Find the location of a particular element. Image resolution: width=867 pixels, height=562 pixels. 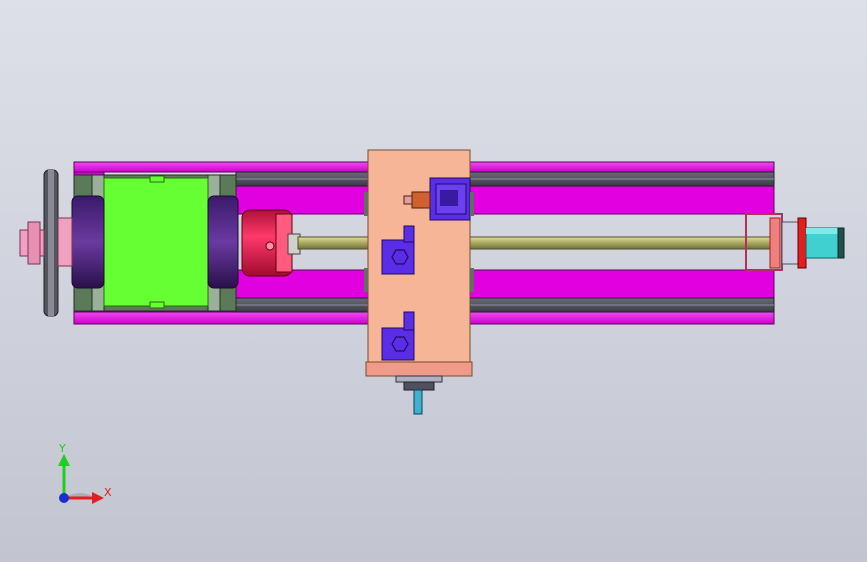

frame-inner-lower is located at coordinates (505, 284).